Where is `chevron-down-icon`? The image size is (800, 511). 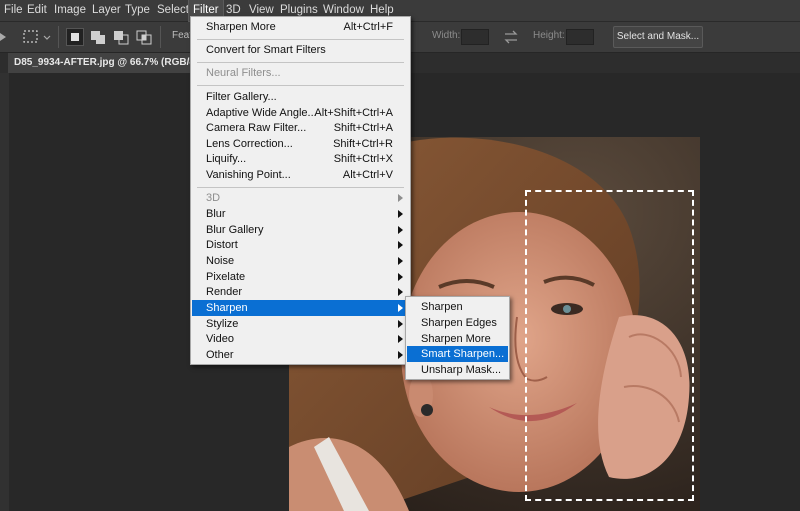 chevron-down-icon is located at coordinates (47, 37).